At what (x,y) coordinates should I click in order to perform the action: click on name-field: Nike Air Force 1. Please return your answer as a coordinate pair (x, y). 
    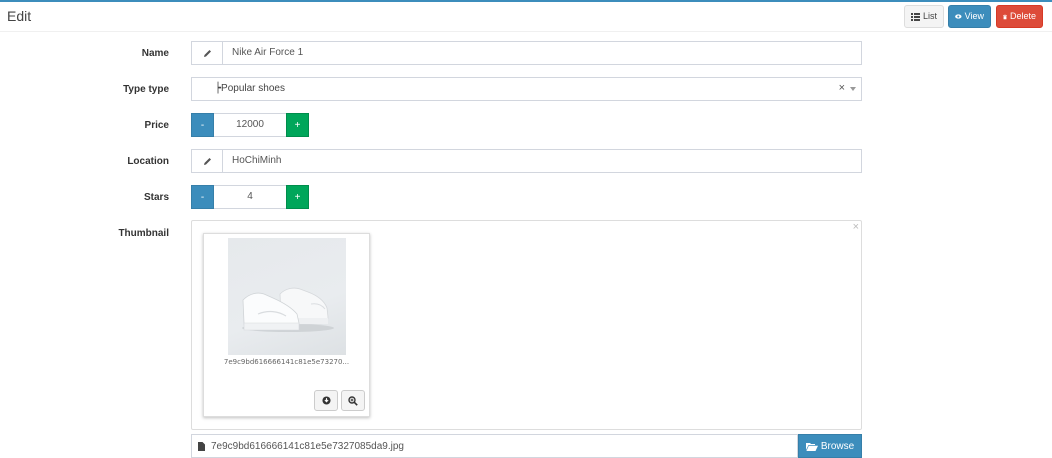
    Looking at the image, I should click on (526, 53).